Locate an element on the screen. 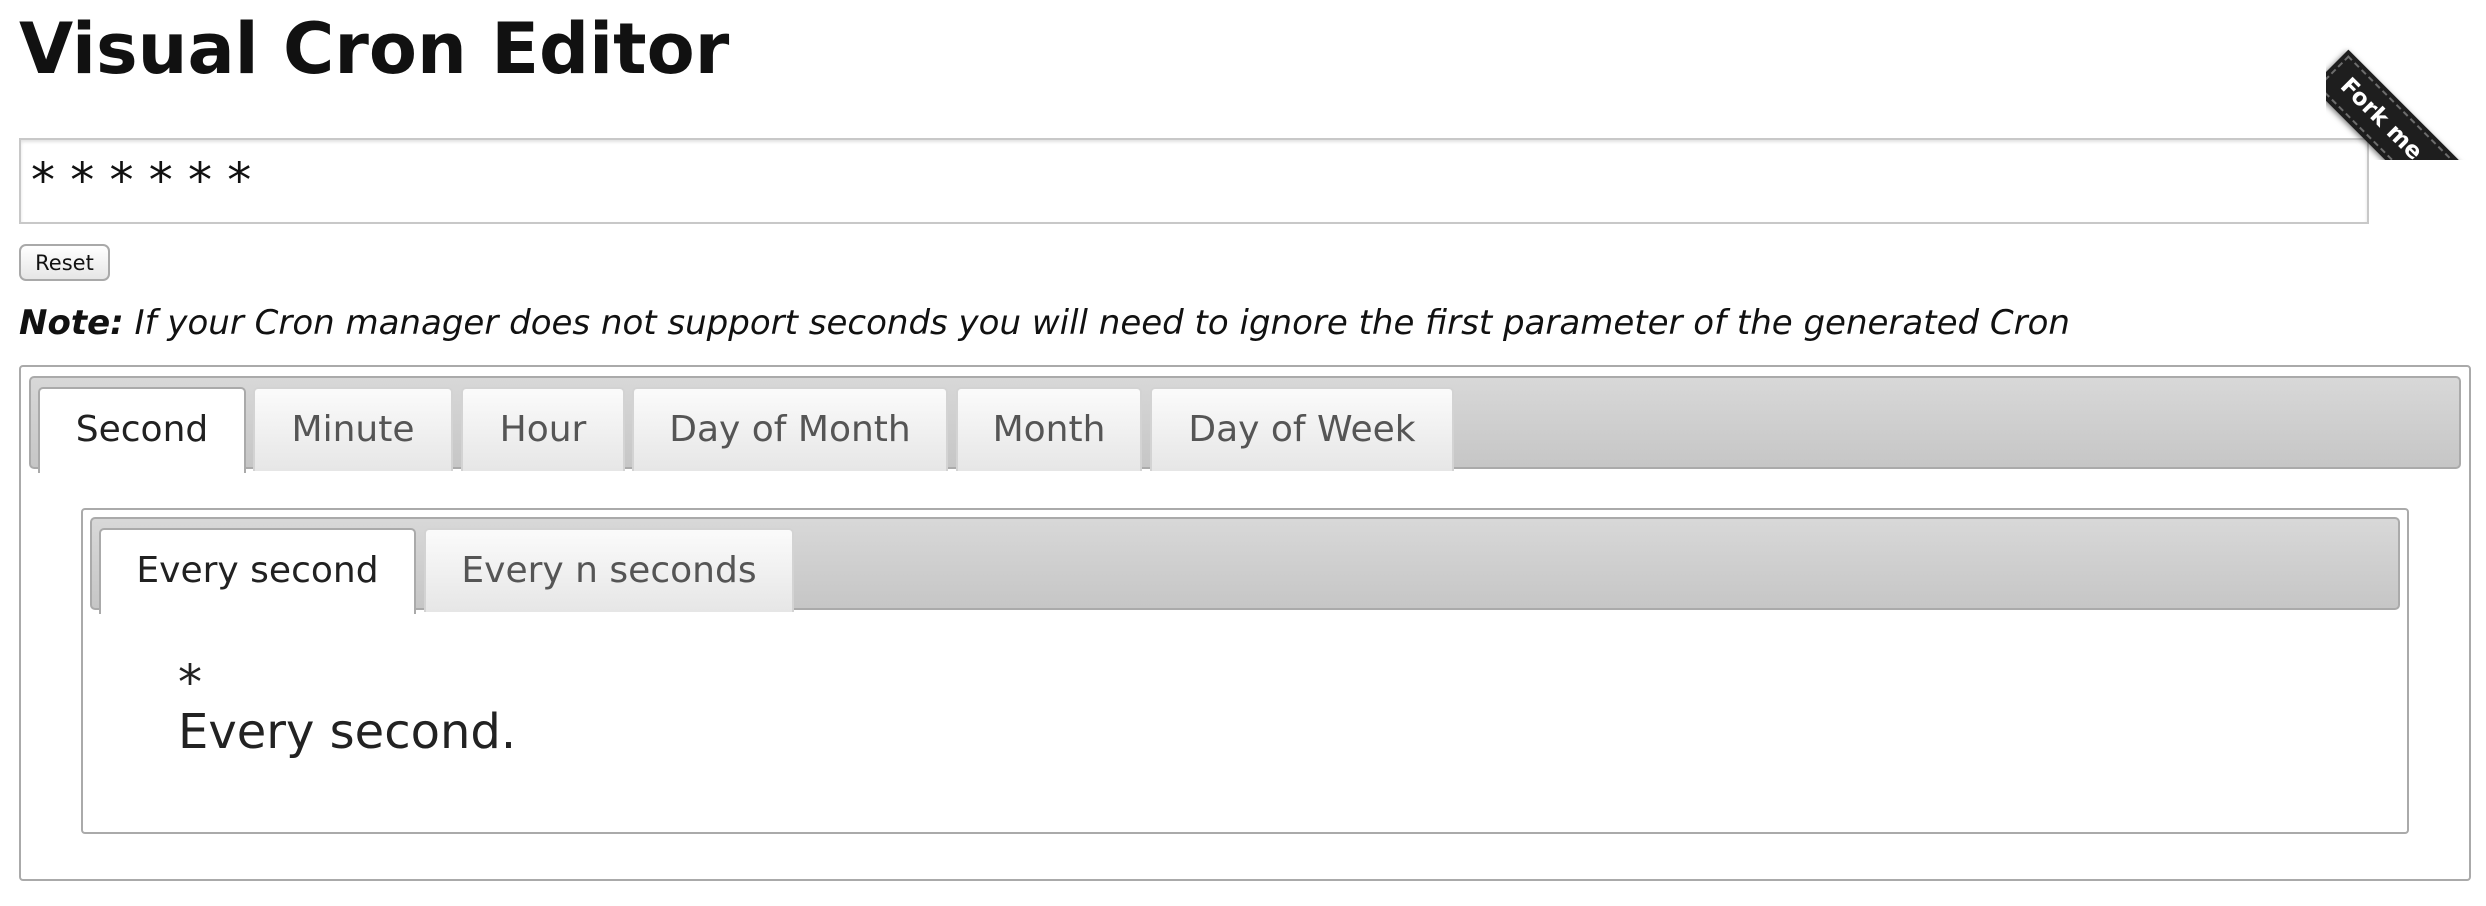 Image resolution: width=2486 pixels, height=906 pixels. fork-ribbon-link: Fork me on GitHub is located at coordinates (2406, 104).